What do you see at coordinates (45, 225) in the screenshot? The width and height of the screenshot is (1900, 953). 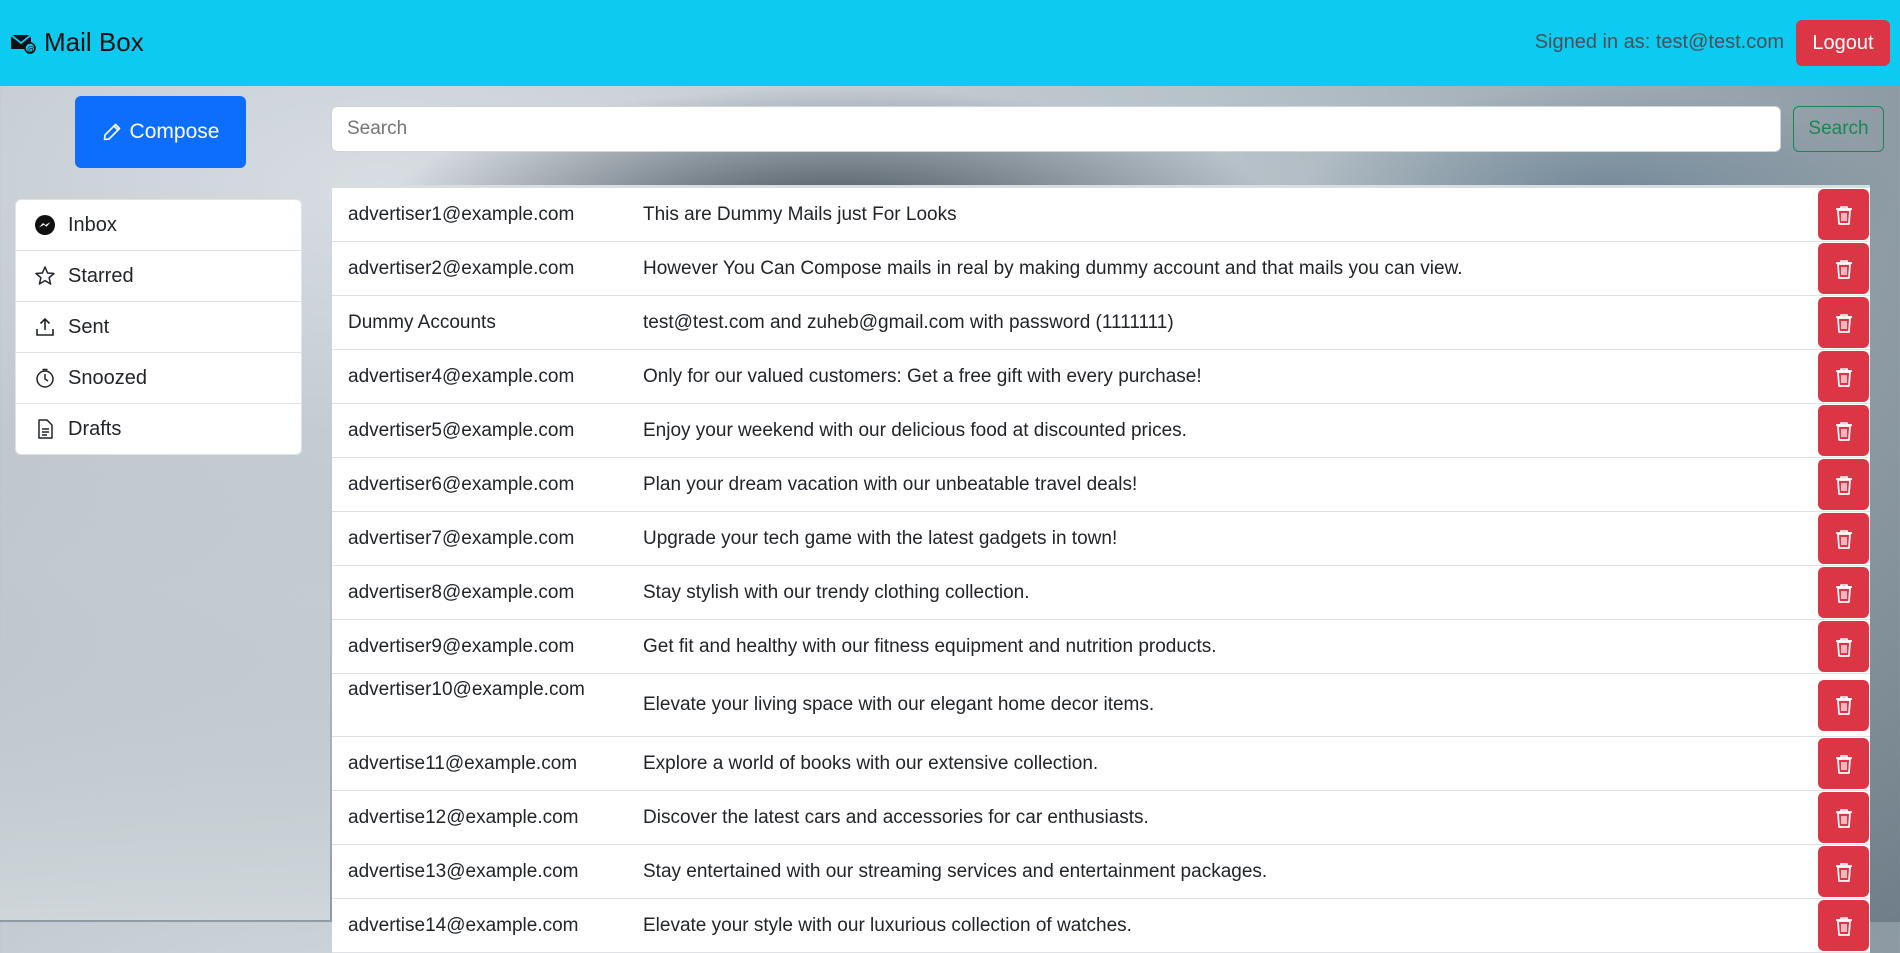 I see `messenger-icon` at bounding box center [45, 225].